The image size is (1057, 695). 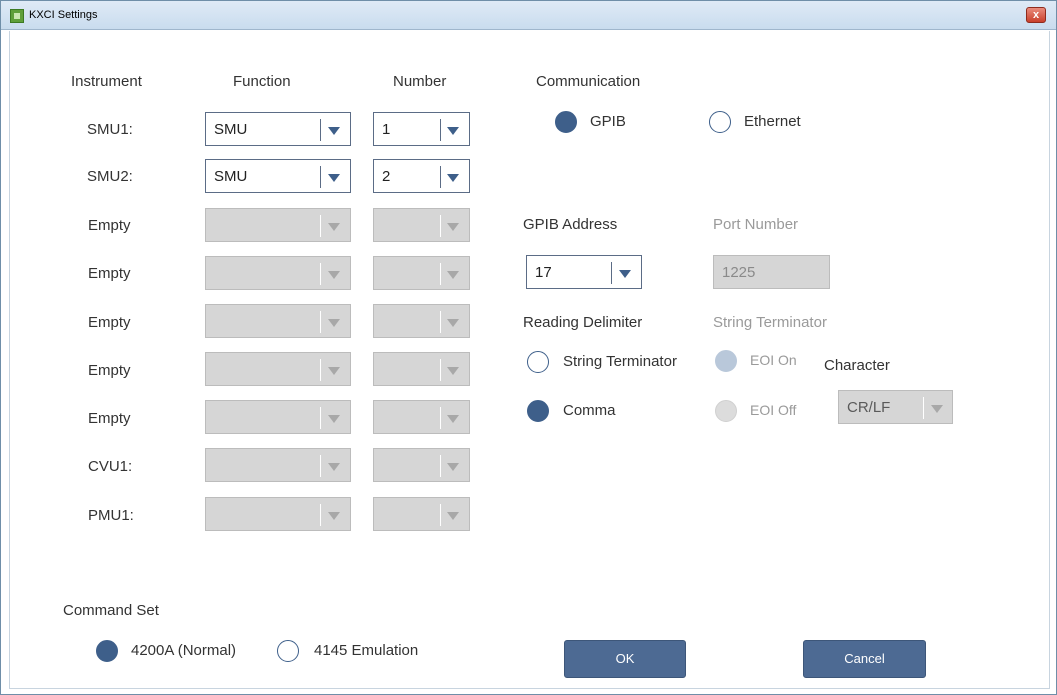 What do you see at coordinates (857, 365) in the screenshot?
I see `character-label: Character` at bounding box center [857, 365].